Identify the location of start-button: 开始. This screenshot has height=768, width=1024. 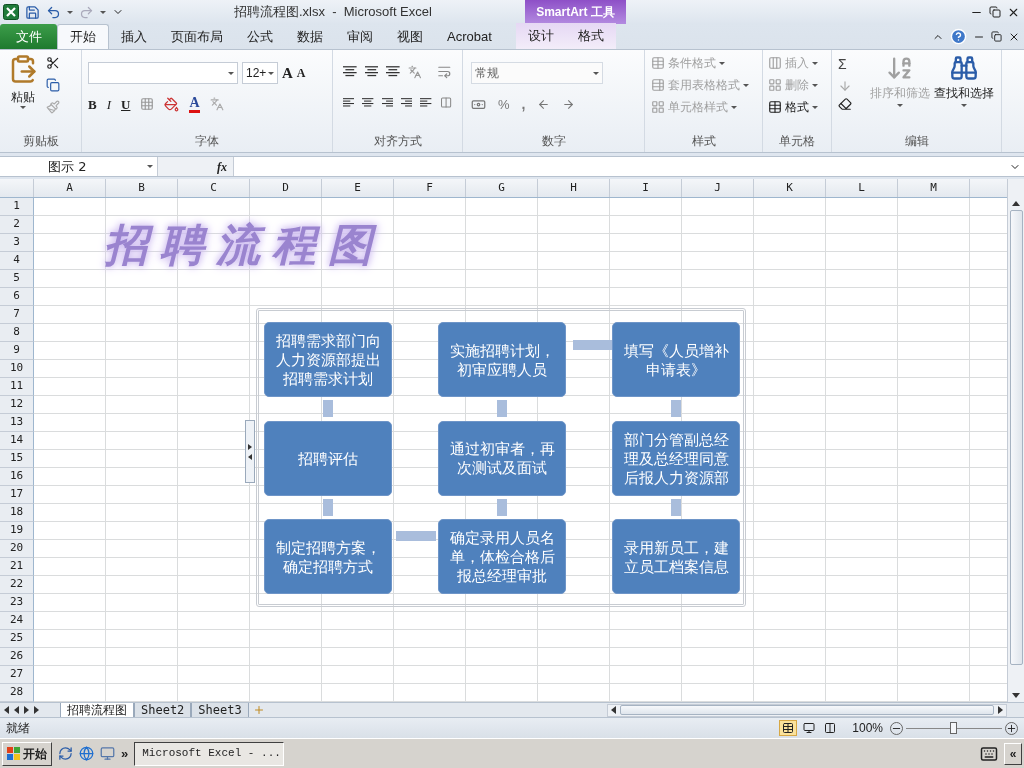
(27, 753).